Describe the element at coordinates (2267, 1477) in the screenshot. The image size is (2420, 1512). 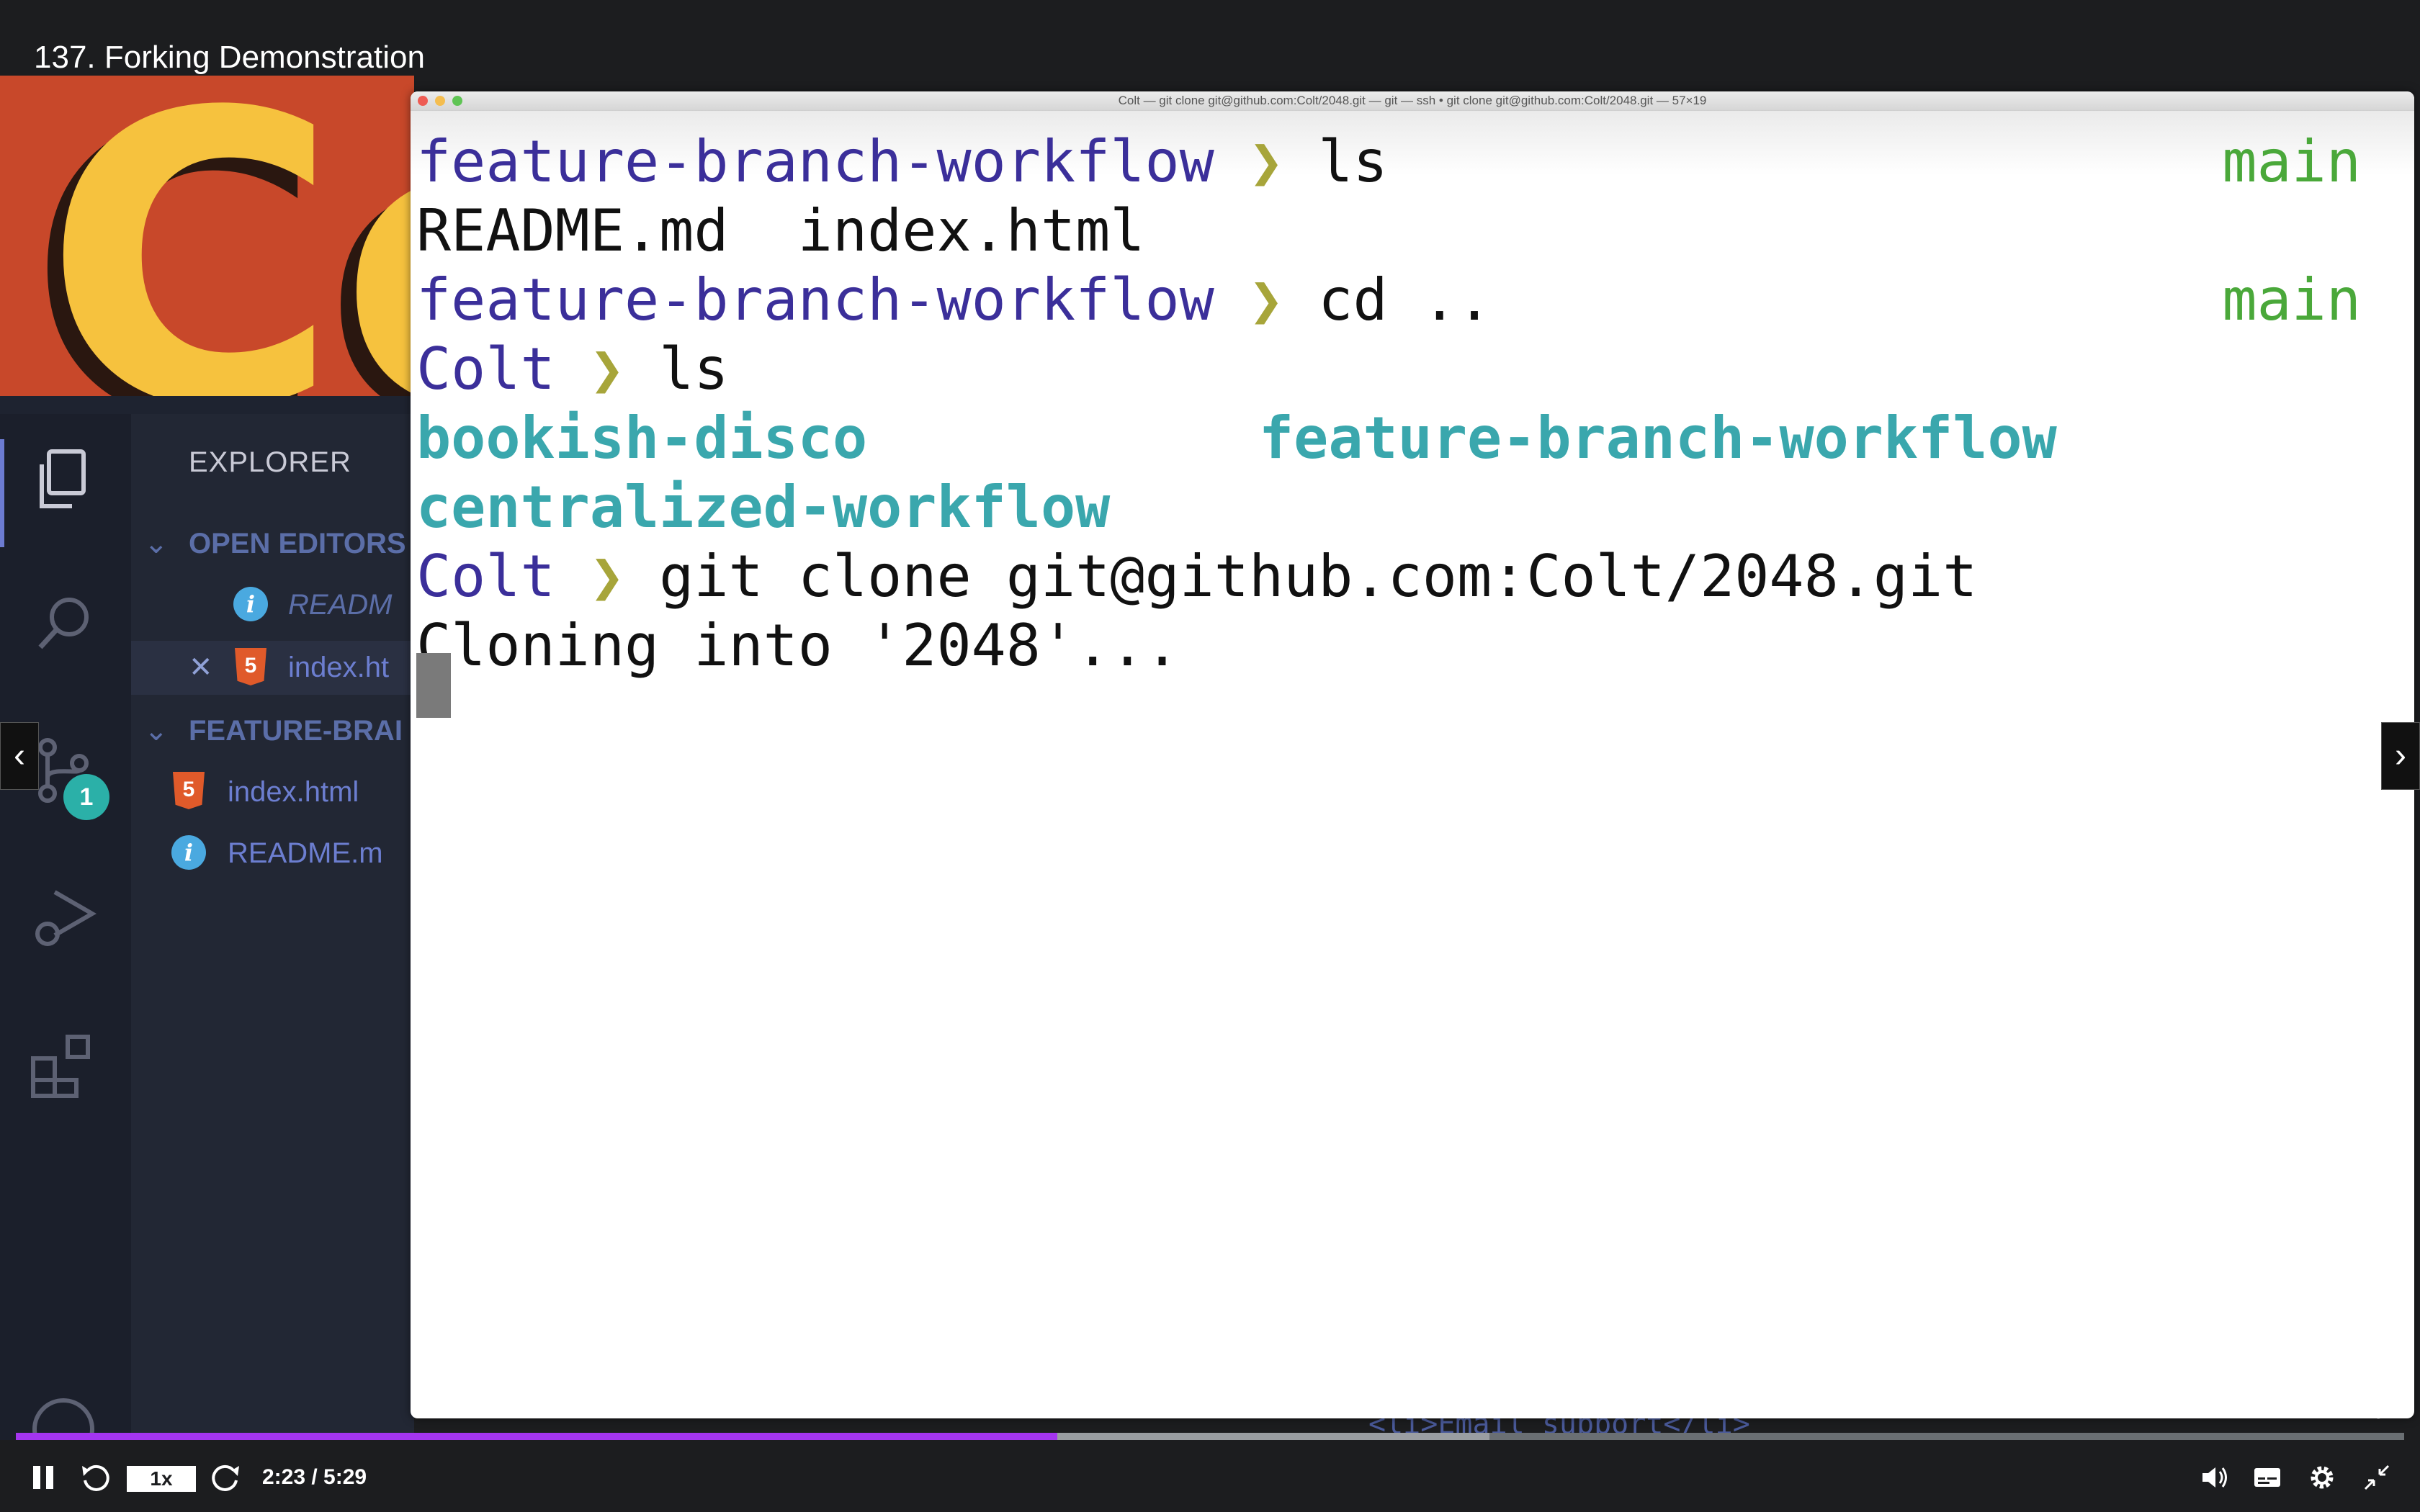
I see `captions-icon` at that location.